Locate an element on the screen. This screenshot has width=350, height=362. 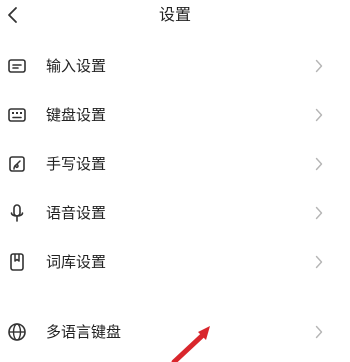
settings-item-handwriting: 手写设置 is located at coordinates (175, 164).